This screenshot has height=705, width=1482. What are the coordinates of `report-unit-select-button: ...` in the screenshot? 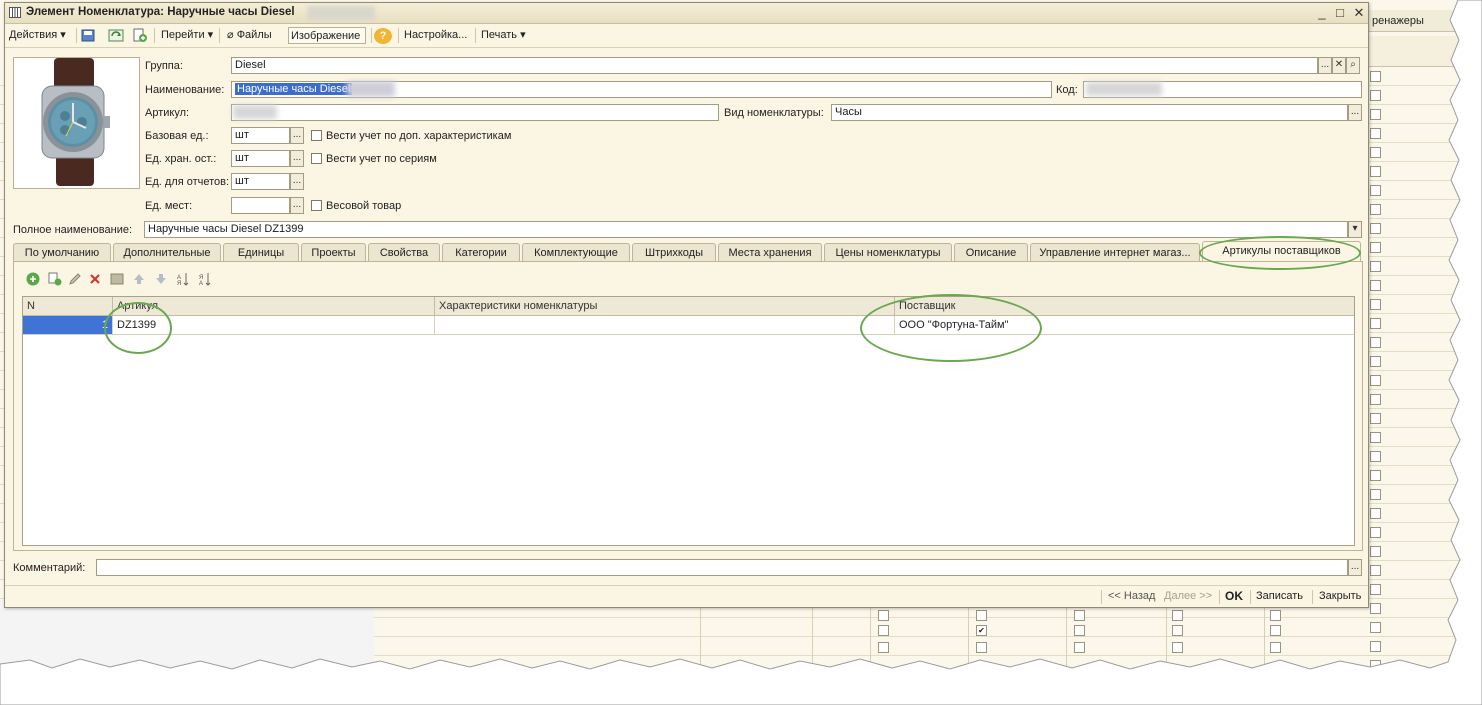 It's located at (297, 181).